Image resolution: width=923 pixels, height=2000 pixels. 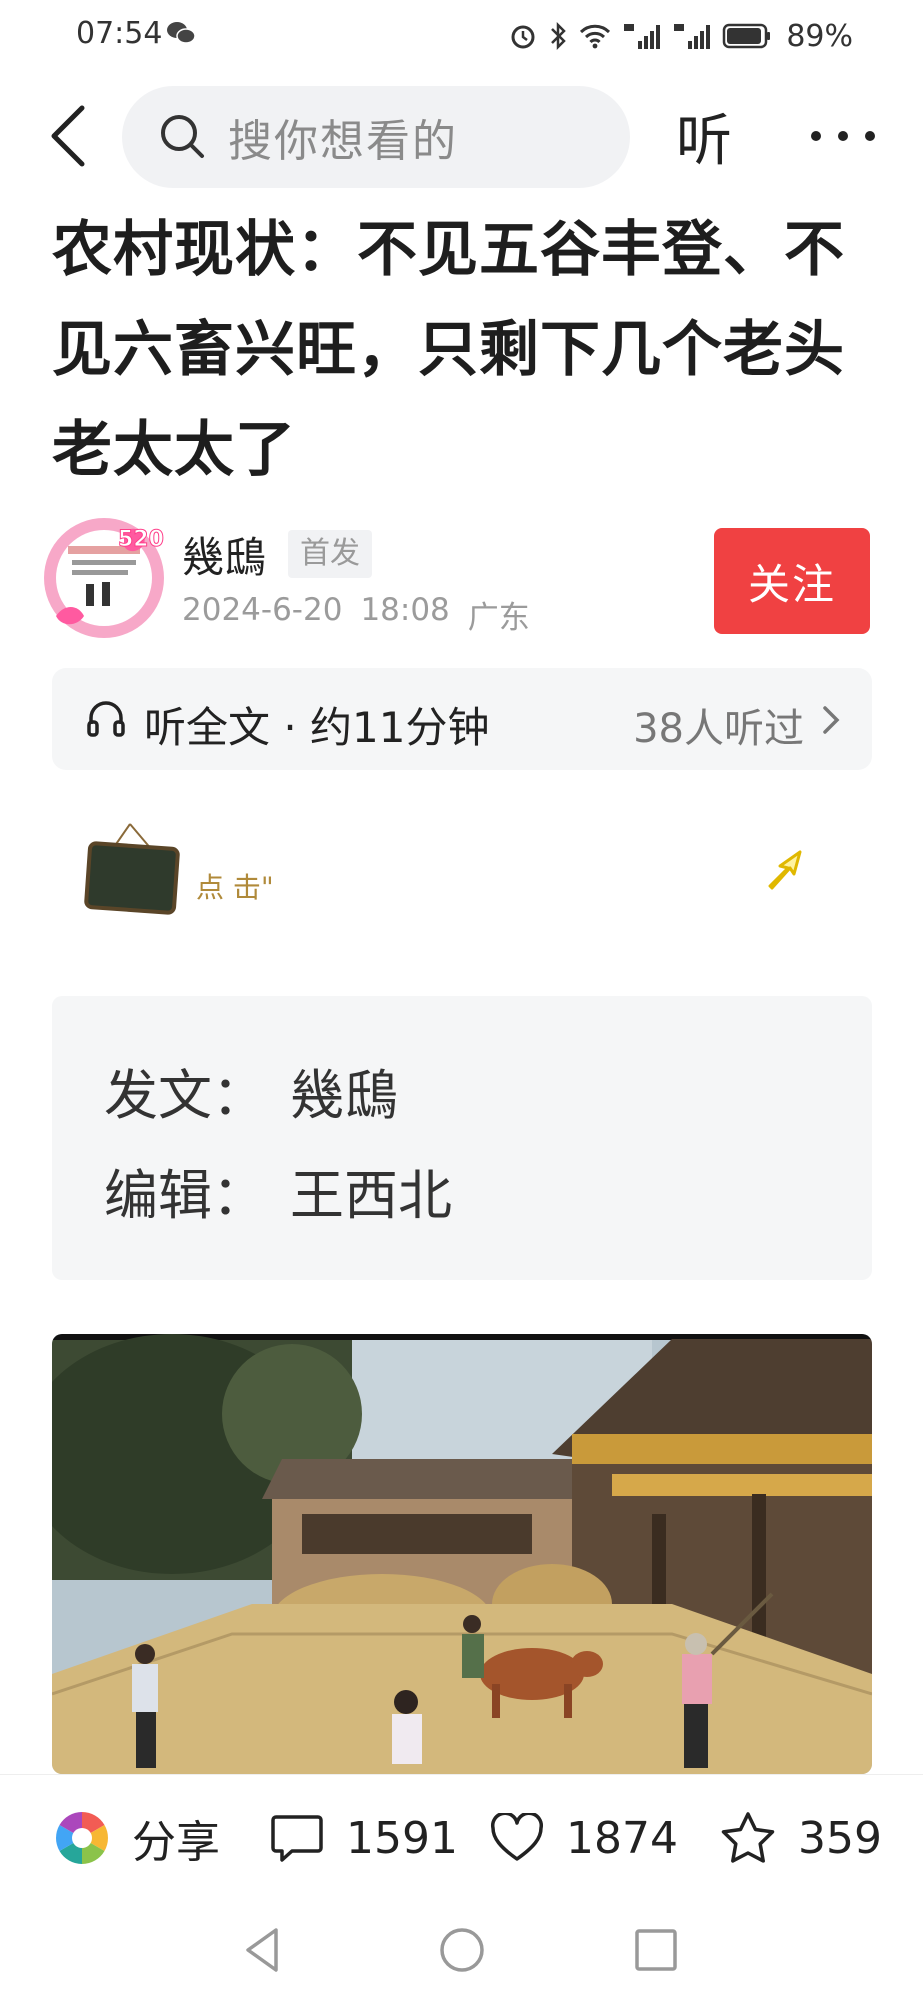 What do you see at coordinates (405, 610) in the screenshot?
I see `publish-time: 18:08` at bounding box center [405, 610].